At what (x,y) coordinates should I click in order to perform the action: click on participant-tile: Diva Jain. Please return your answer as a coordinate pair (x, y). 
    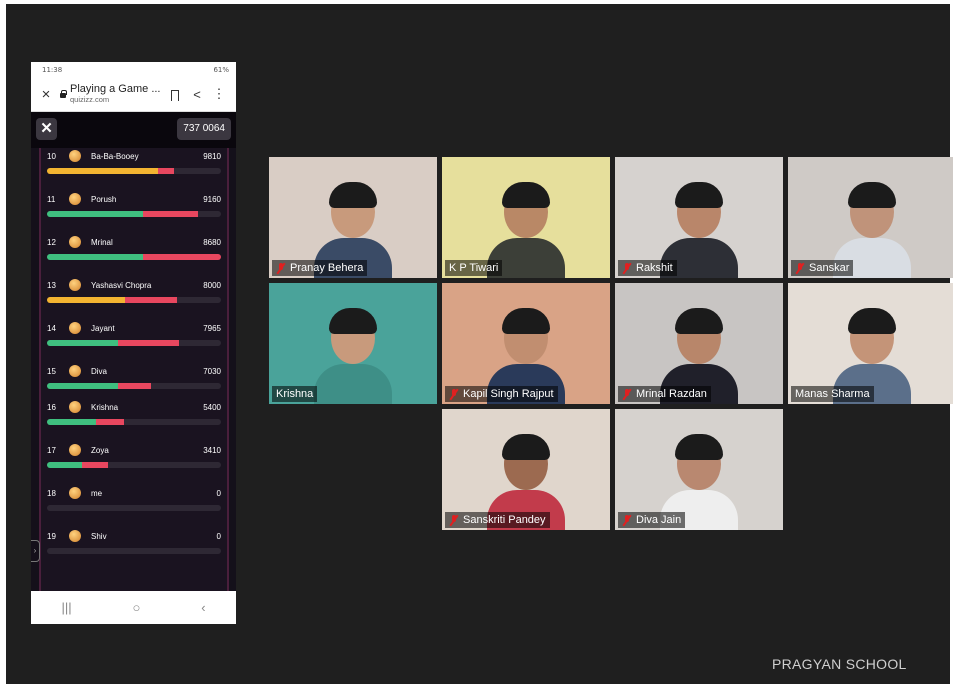
    Looking at the image, I should click on (699, 469).